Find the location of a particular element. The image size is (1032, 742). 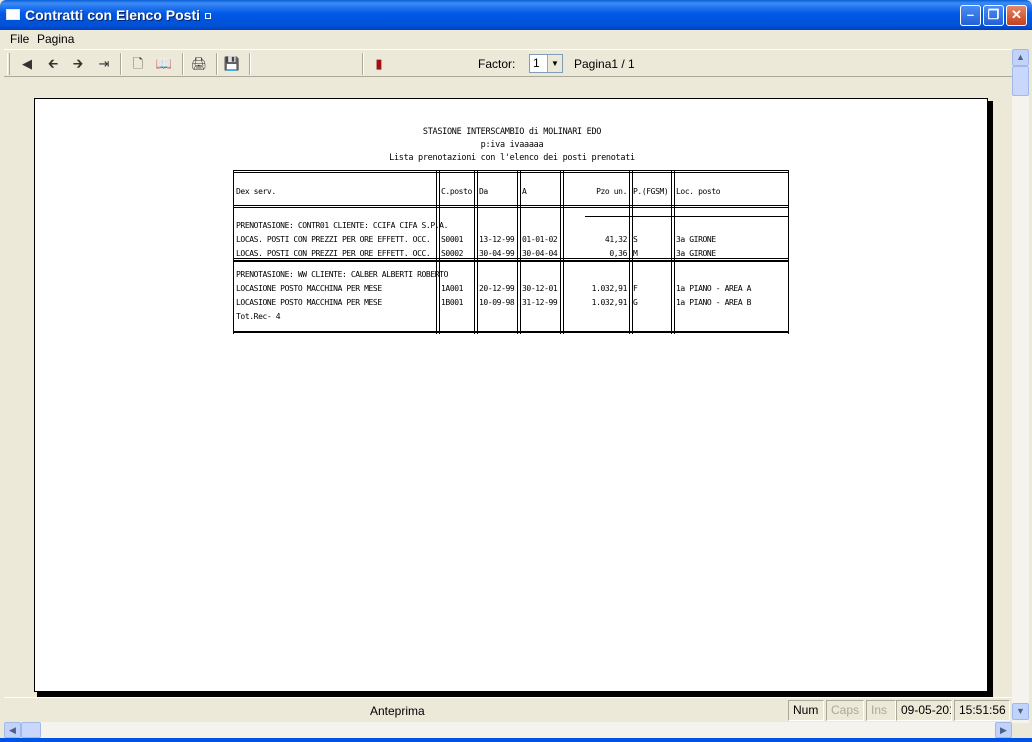

exit-door-icon: ▮ is located at coordinates (379, 64).